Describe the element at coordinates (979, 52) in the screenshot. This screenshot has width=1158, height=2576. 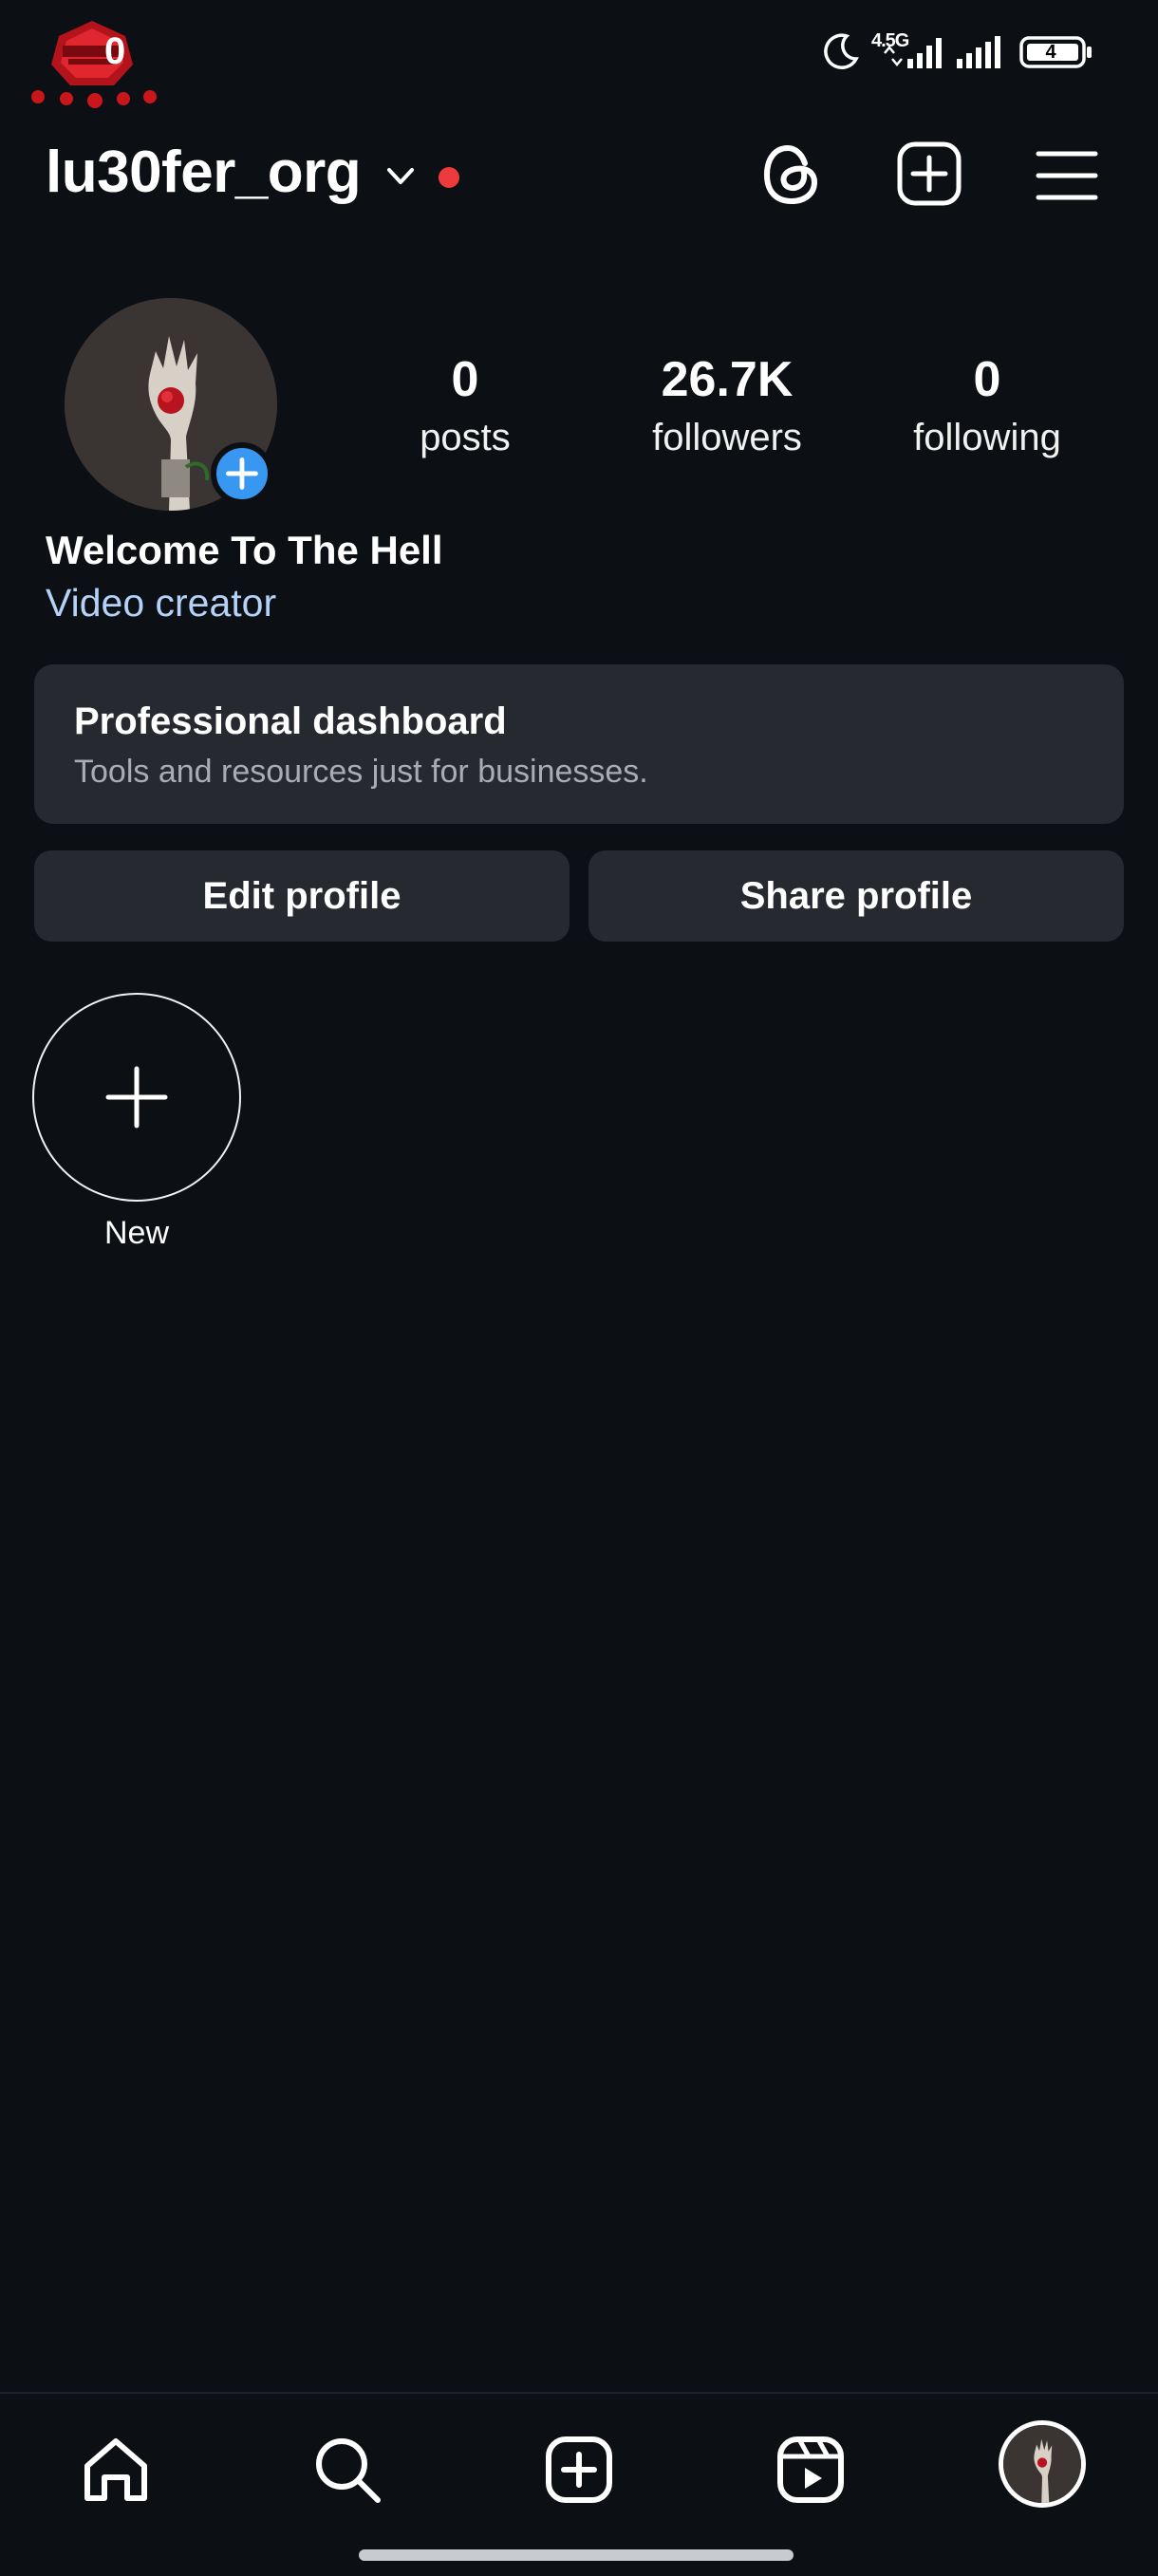
I see `signal-strength-2-icon` at that location.